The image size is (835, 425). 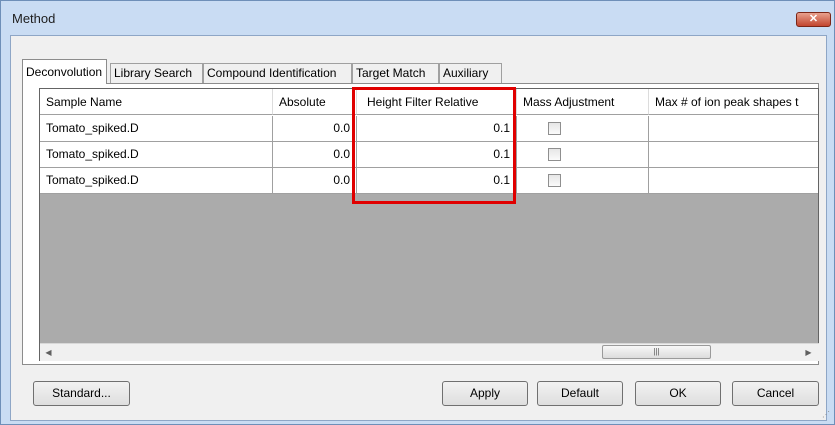 I want to click on ok-button: OK, so click(x=678, y=393).